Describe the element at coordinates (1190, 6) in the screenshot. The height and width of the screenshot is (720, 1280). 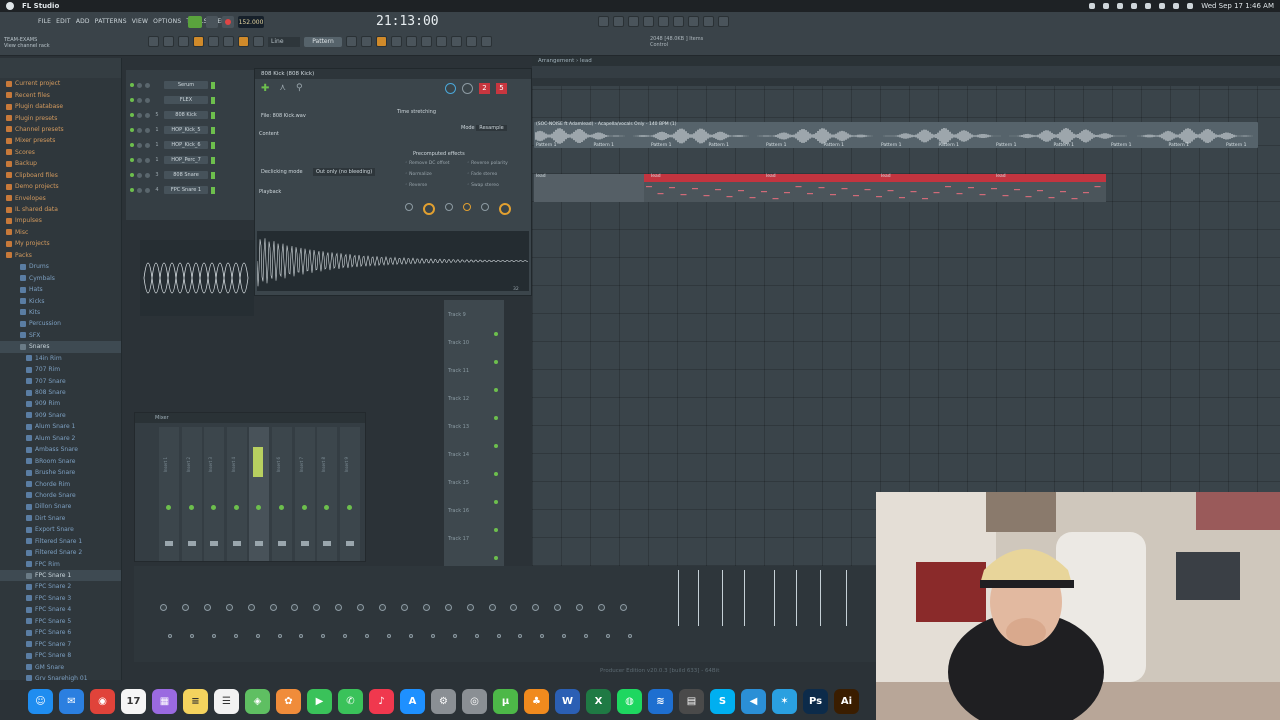
I see `control-center-icon` at that location.